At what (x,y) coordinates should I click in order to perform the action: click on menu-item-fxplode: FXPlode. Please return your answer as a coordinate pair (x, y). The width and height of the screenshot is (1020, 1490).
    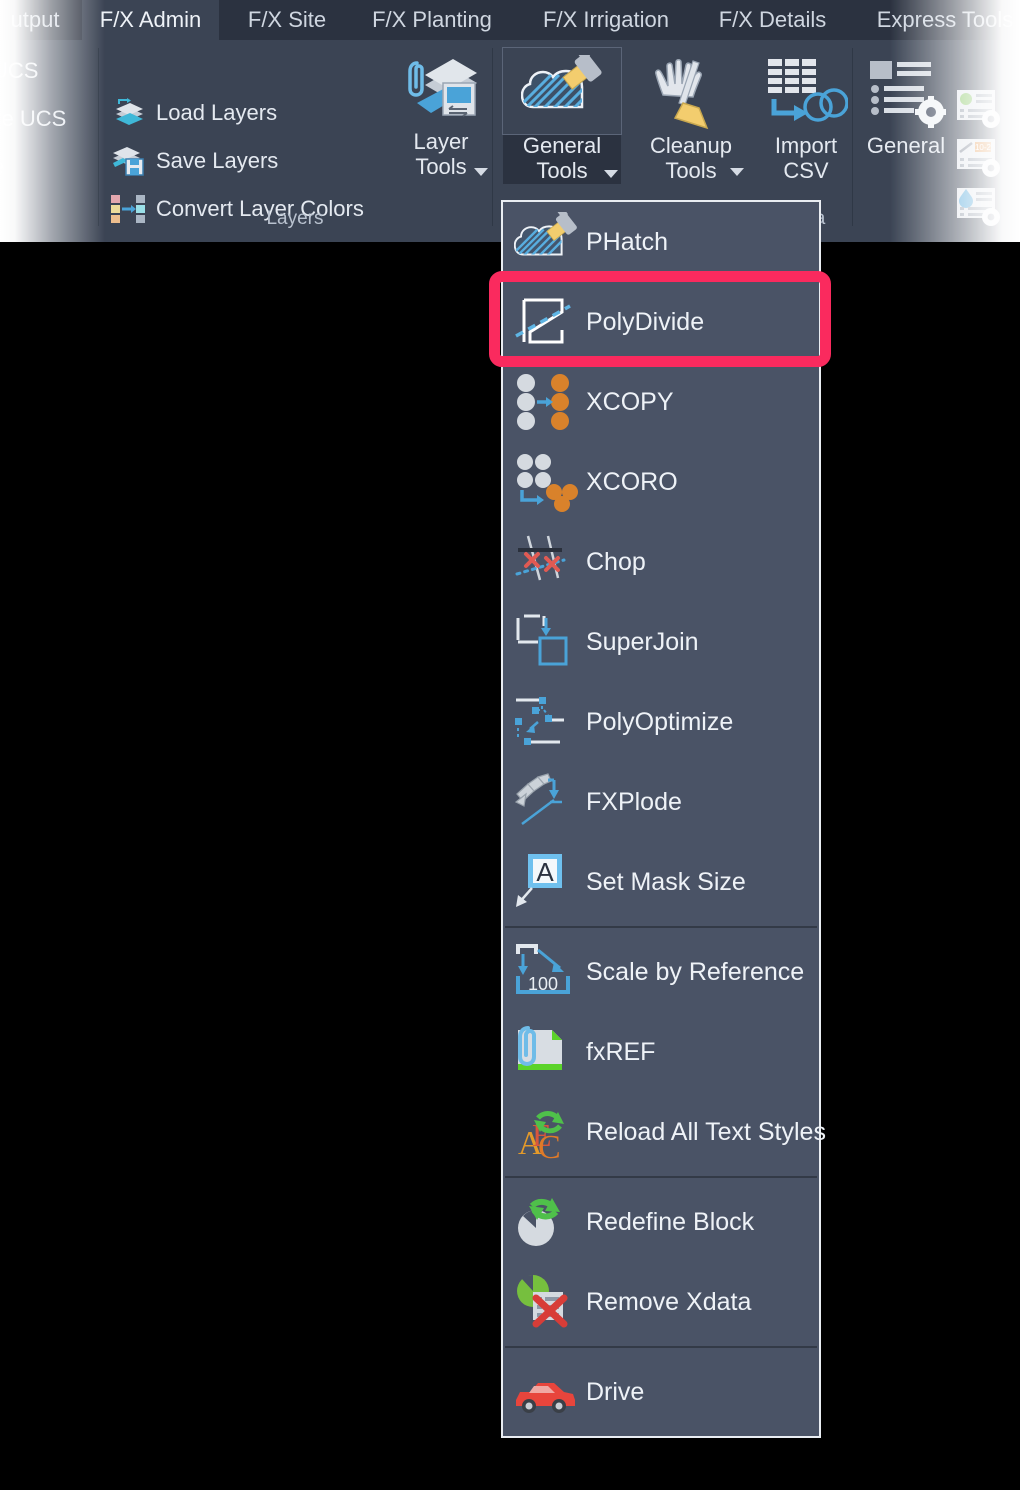
    Looking at the image, I should click on (661, 802).